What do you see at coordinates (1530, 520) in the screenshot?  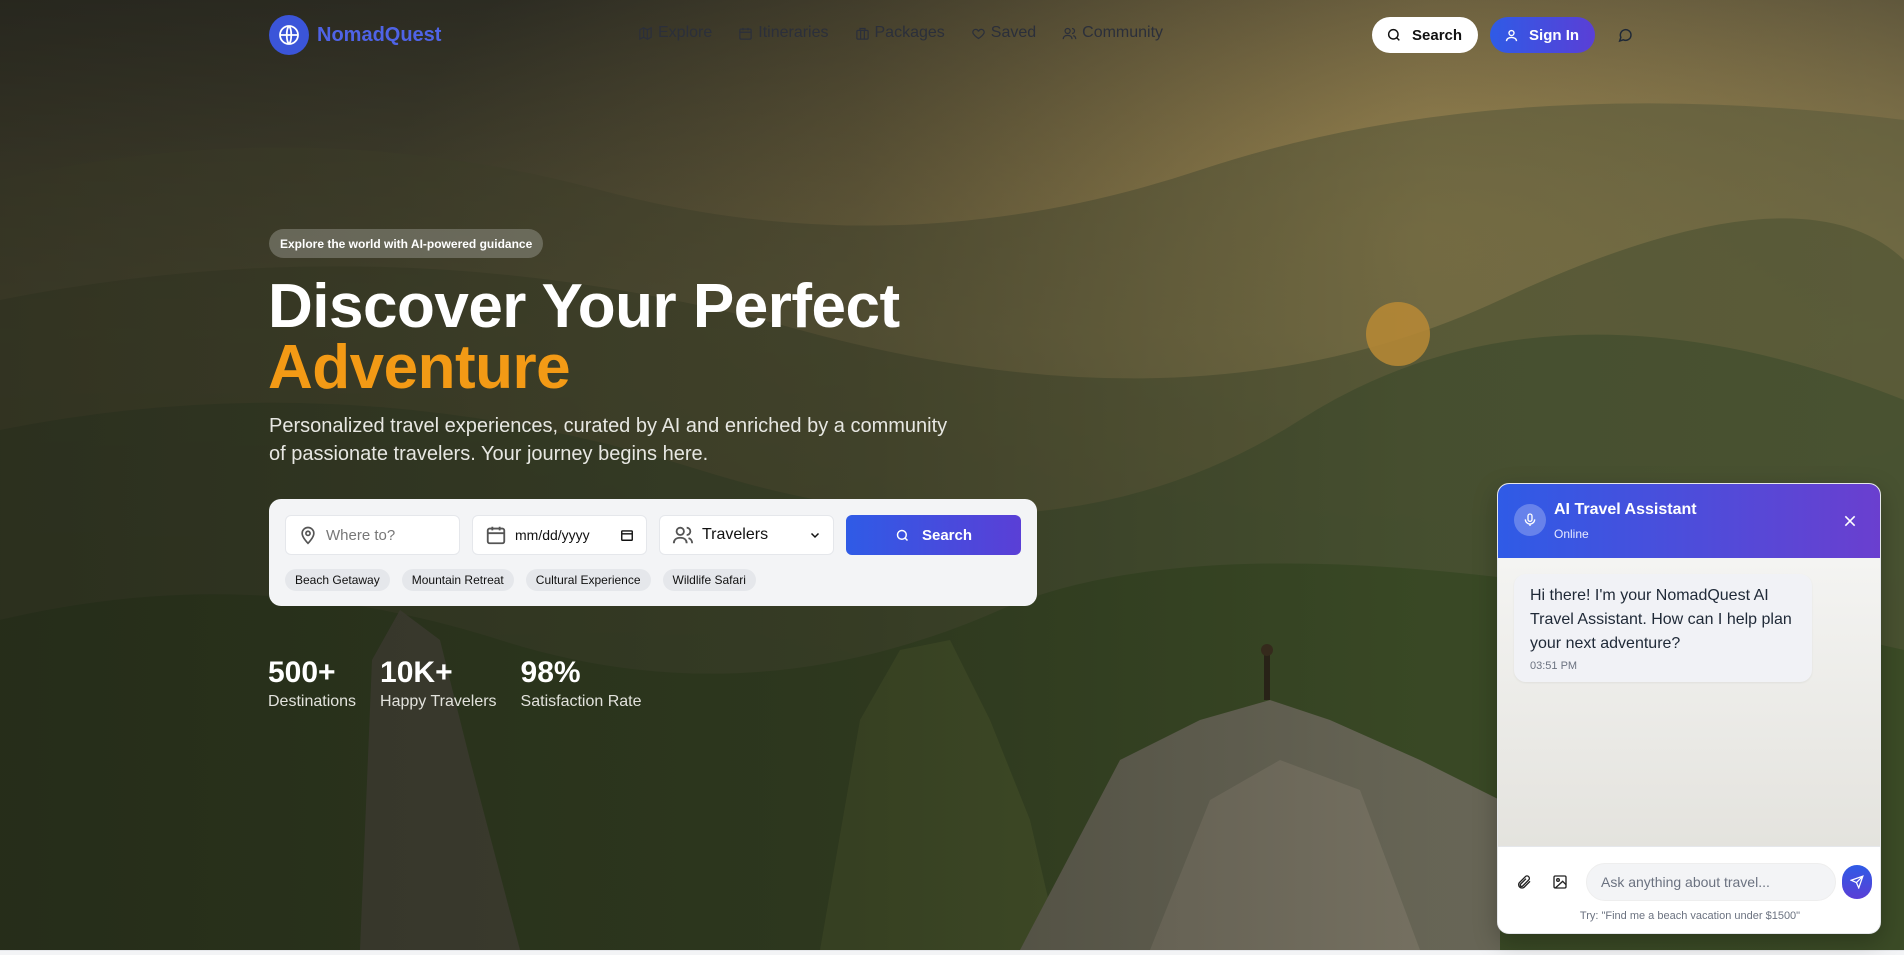 I see `microphone-icon` at bounding box center [1530, 520].